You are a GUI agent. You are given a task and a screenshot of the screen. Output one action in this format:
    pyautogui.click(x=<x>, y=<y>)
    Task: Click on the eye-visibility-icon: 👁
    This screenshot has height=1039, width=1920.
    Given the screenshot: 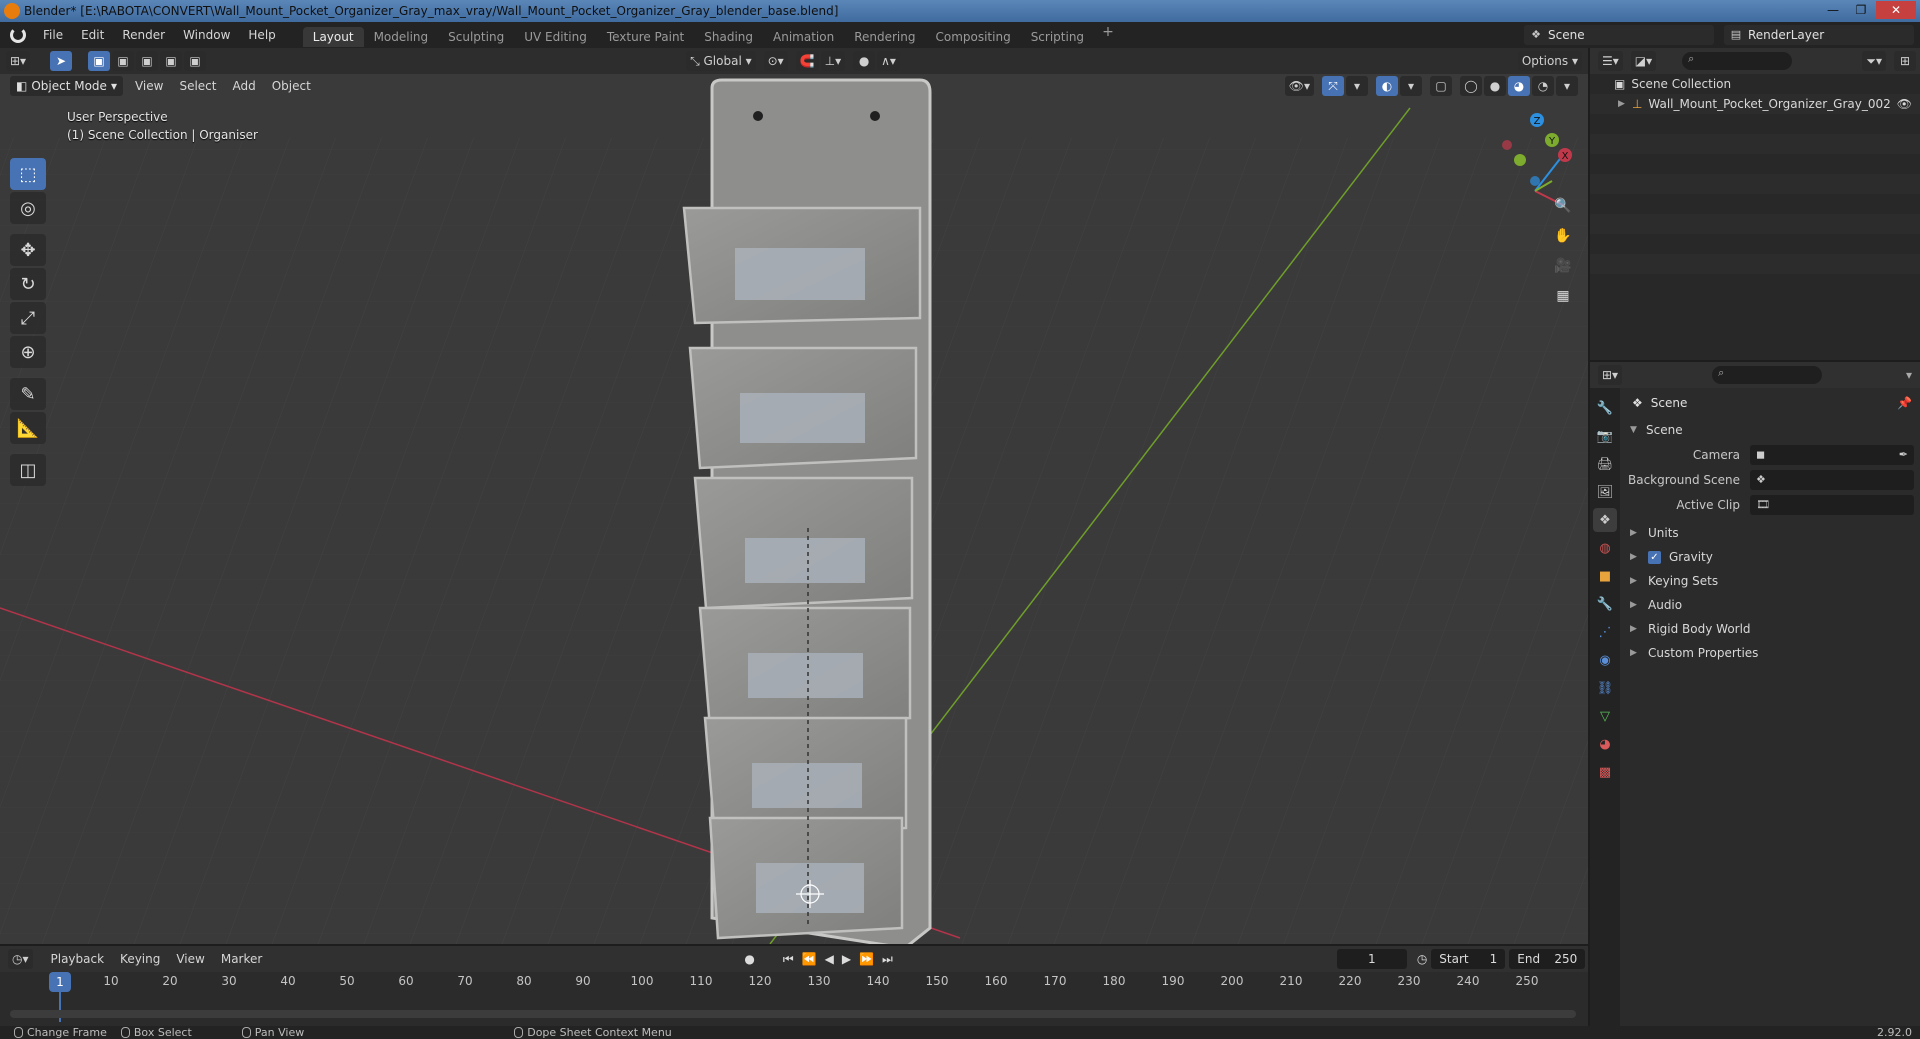 What is the action you would take?
    pyautogui.click(x=1904, y=104)
    